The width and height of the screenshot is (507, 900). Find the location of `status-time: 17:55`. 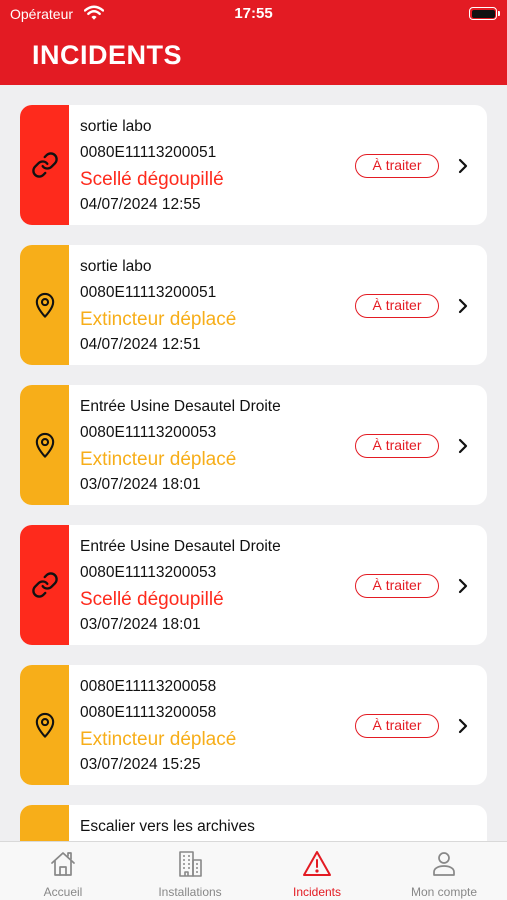

status-time: 17:55 is located at coordinates (253, 13).